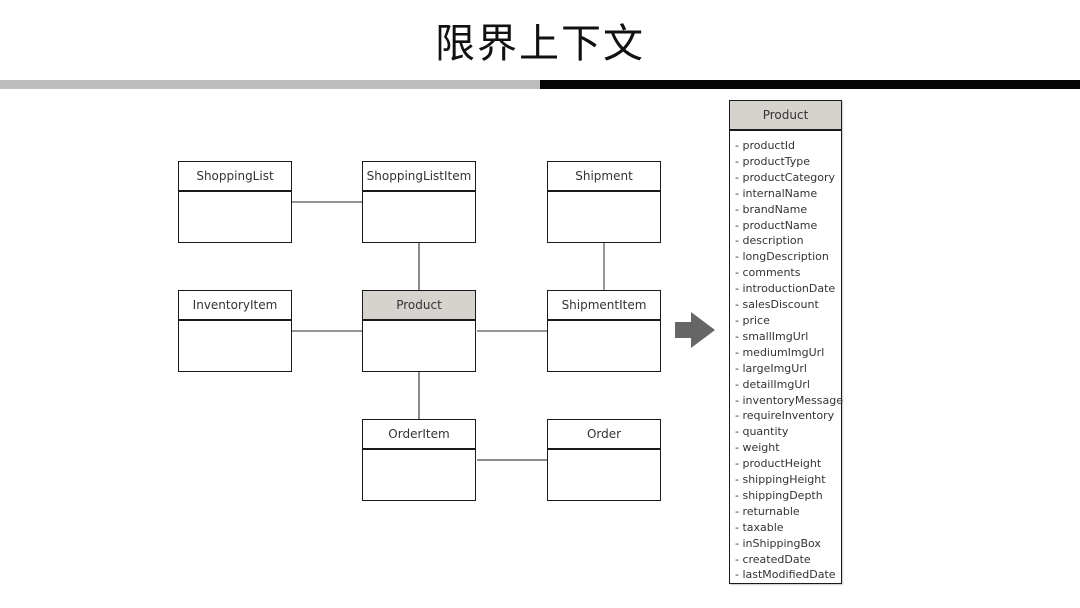  What do you see at coordinates (773, 161) in the screenshot?
I see `attribute-item: - productType` at bounding box center [773, 161].